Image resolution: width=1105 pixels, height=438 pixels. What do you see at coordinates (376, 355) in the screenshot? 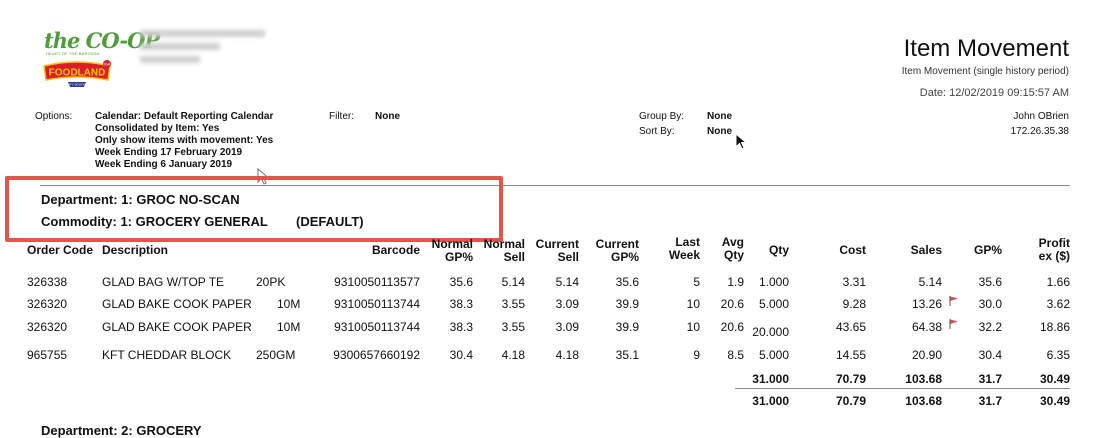
I see `cell-barcode: 9300657660192` at bounding box center [376, 355].